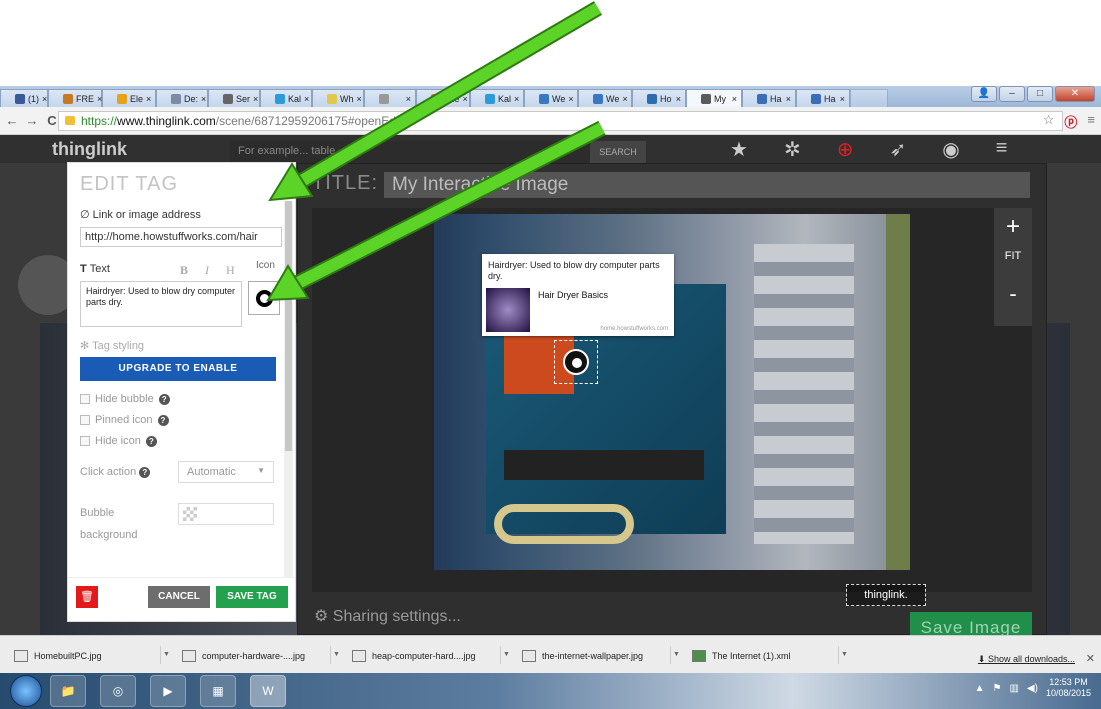 This screenshot has height=709, width=1101. Describe the element at coordinates (1002, 149) in the screenshot. I see `hamburger-menu-icon: ≡` at that location.